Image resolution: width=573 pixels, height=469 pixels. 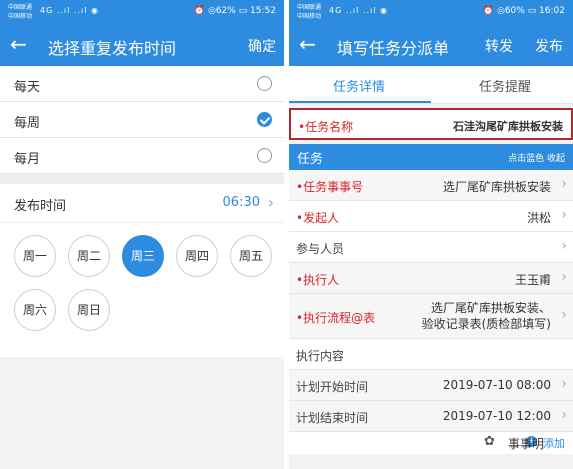 What do you see at coordinates (496, 187) in the screenshot?
I see `row-value: 选厂尾矿库拱板安装` at bounding box center [496, 187].